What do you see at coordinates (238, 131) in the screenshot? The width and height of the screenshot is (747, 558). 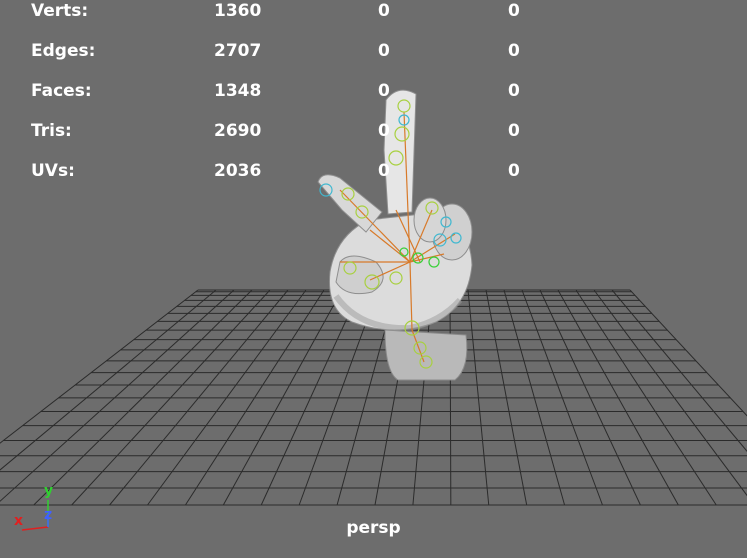 I see `stat-value: 2690` at bounding box center [238, 131].